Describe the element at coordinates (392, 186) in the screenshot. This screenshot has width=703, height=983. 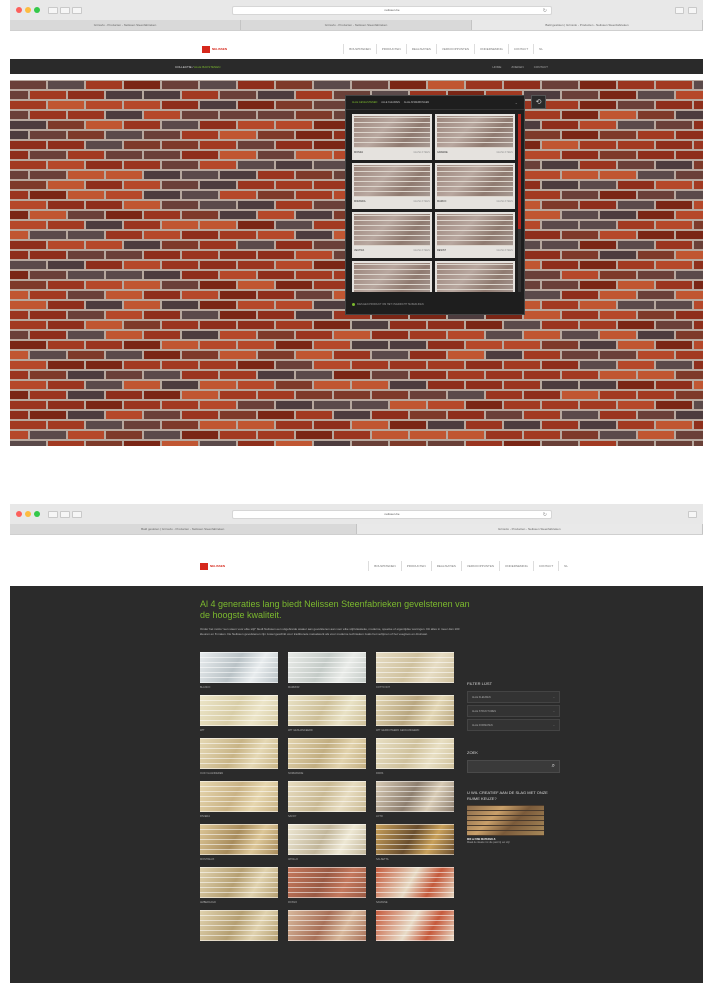
I see `selector-product-card: MIRANDA GEVELSTEEN` at that location.